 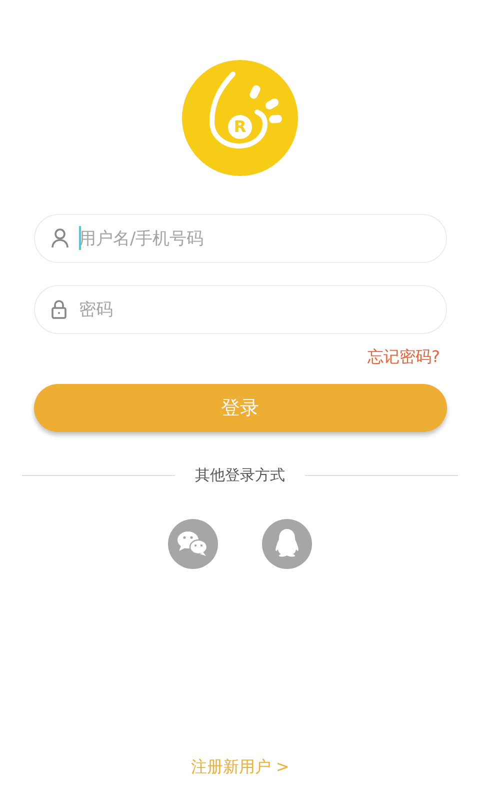 What do you see at coordinates (404, 357) in the screenshot?
I see `forgot-password-link: 忘记密码?` at bounding box center [404, 357].